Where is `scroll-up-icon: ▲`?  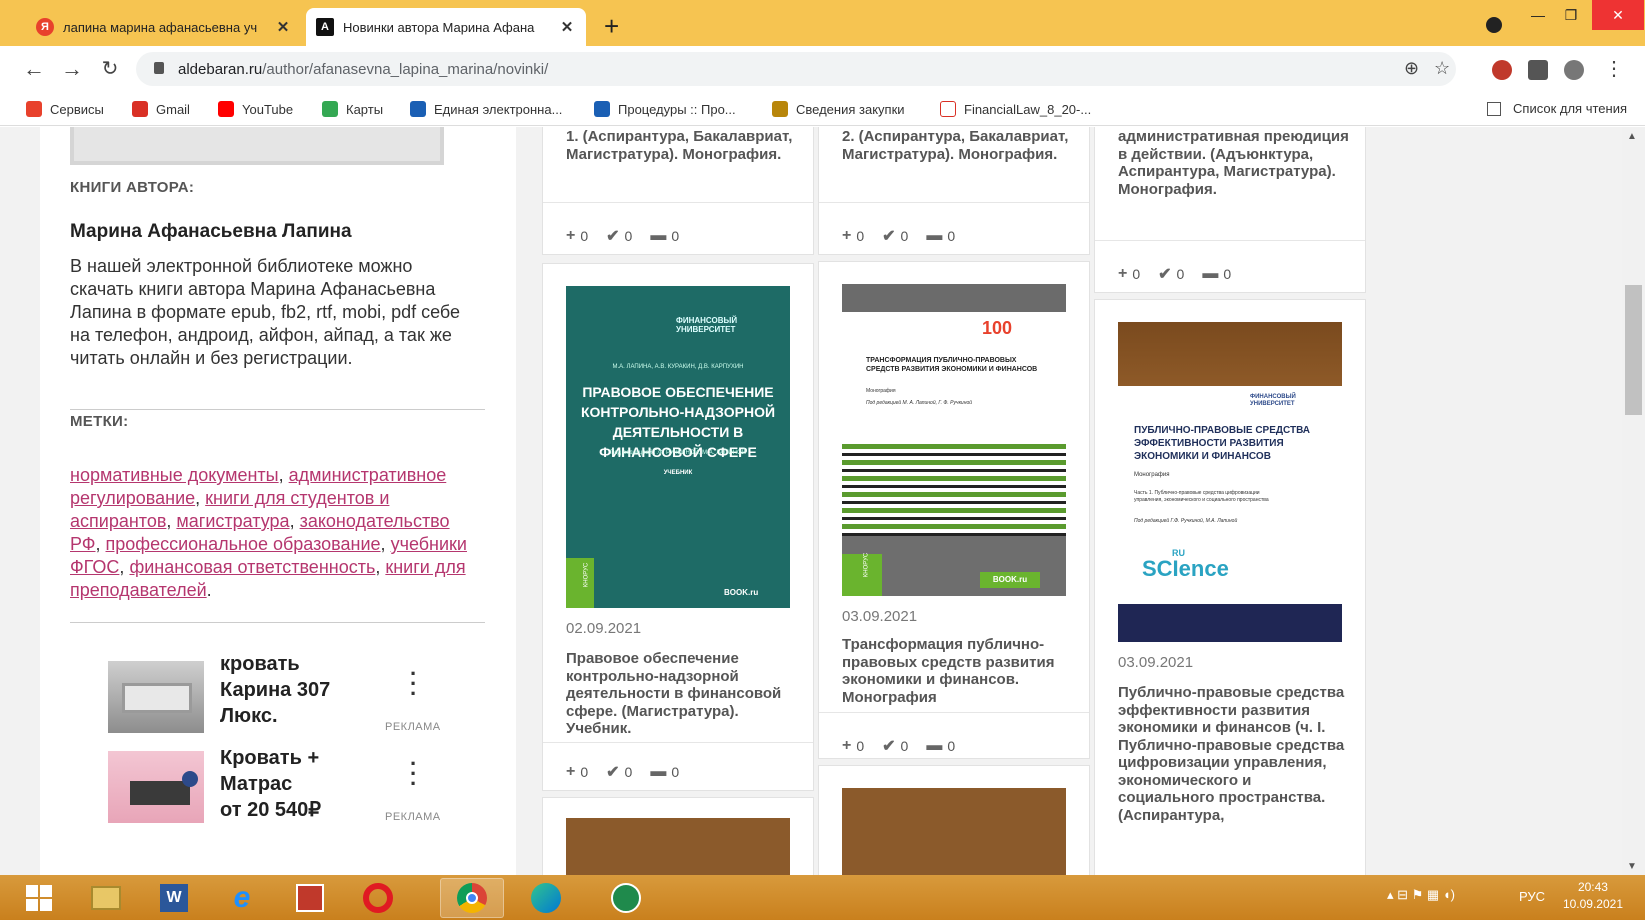
scroll-up-icon: ▲ is located at coordinates (1632, 136).